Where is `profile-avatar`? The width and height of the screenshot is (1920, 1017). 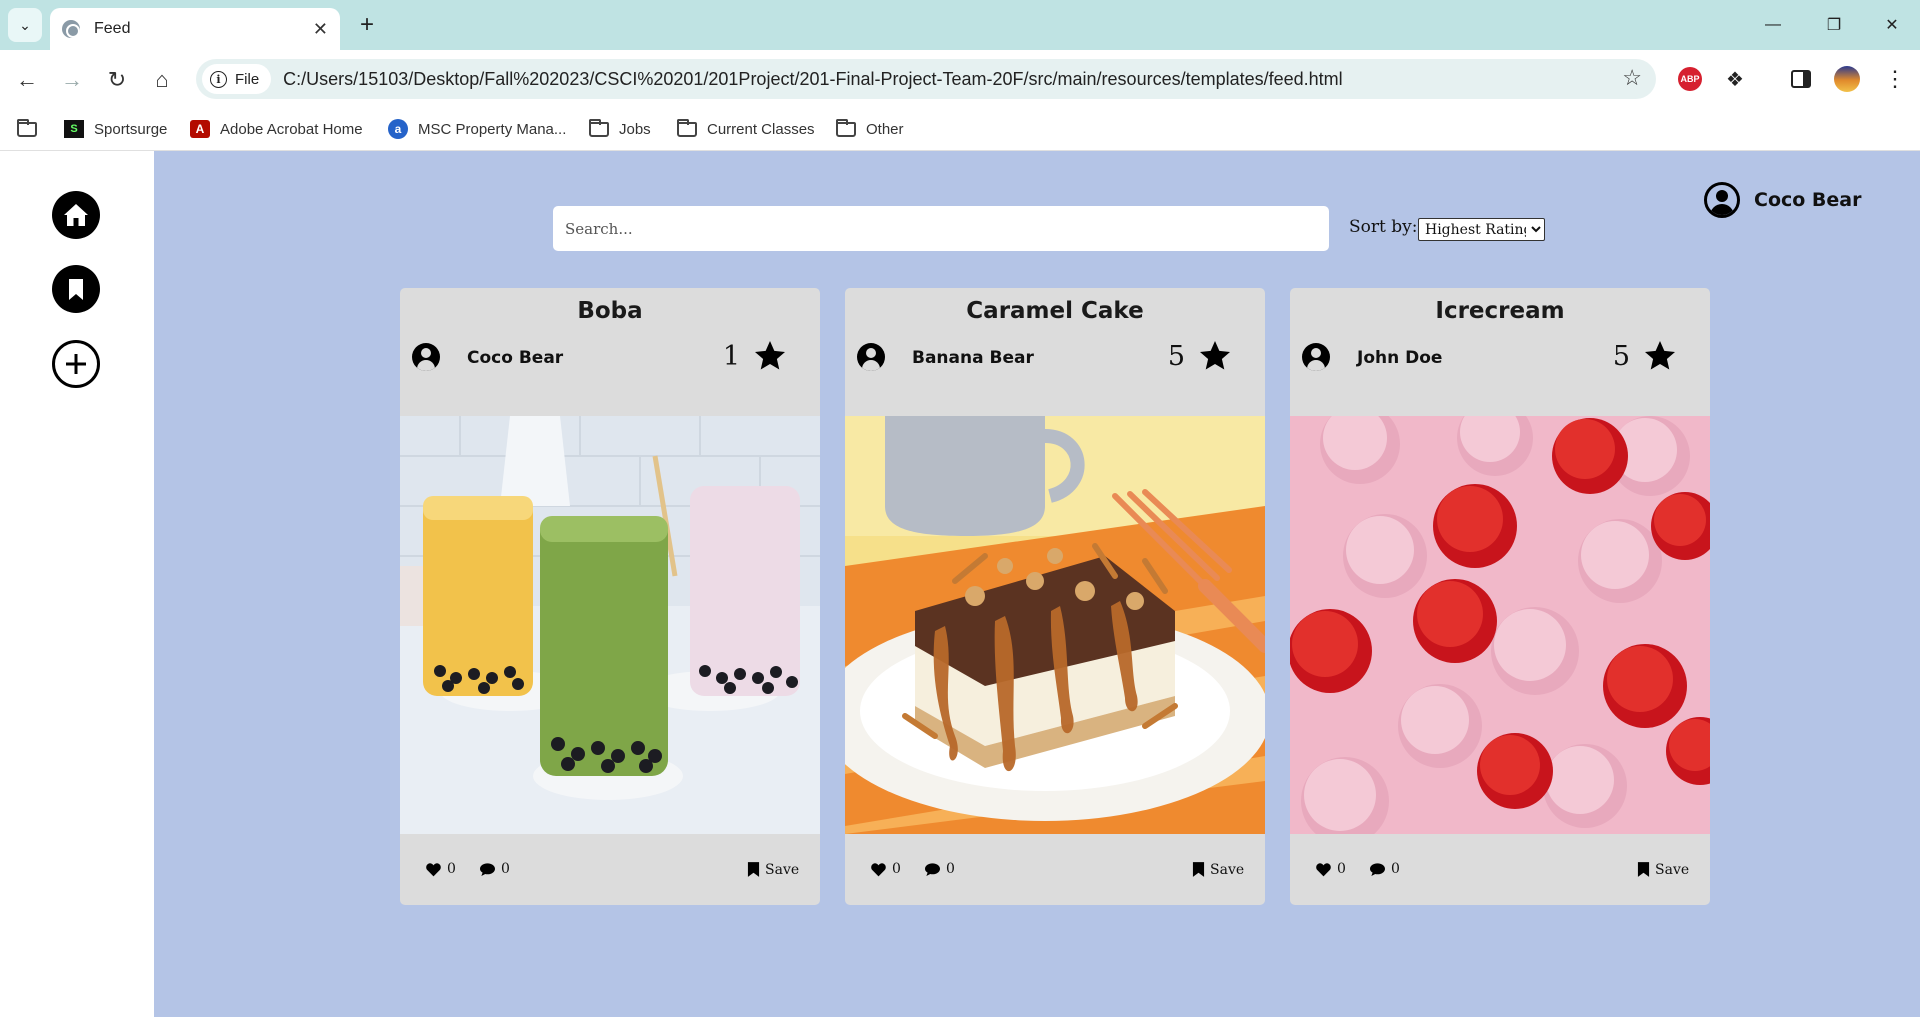
profile-avatar is located at coordinates (1847, 79).